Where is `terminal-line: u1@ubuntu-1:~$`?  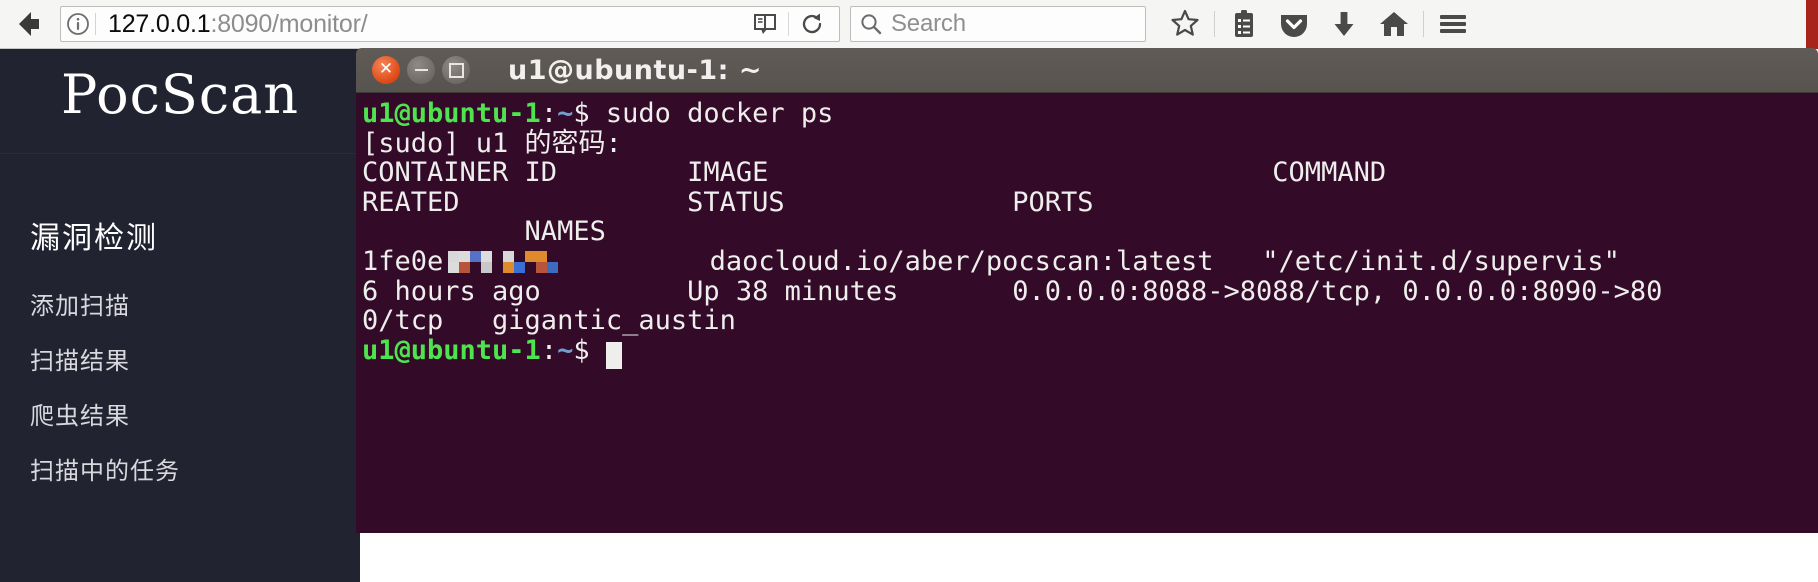 terminal-line: u1@ubuntu-1:~$ is located at coordinates (1090, 351).